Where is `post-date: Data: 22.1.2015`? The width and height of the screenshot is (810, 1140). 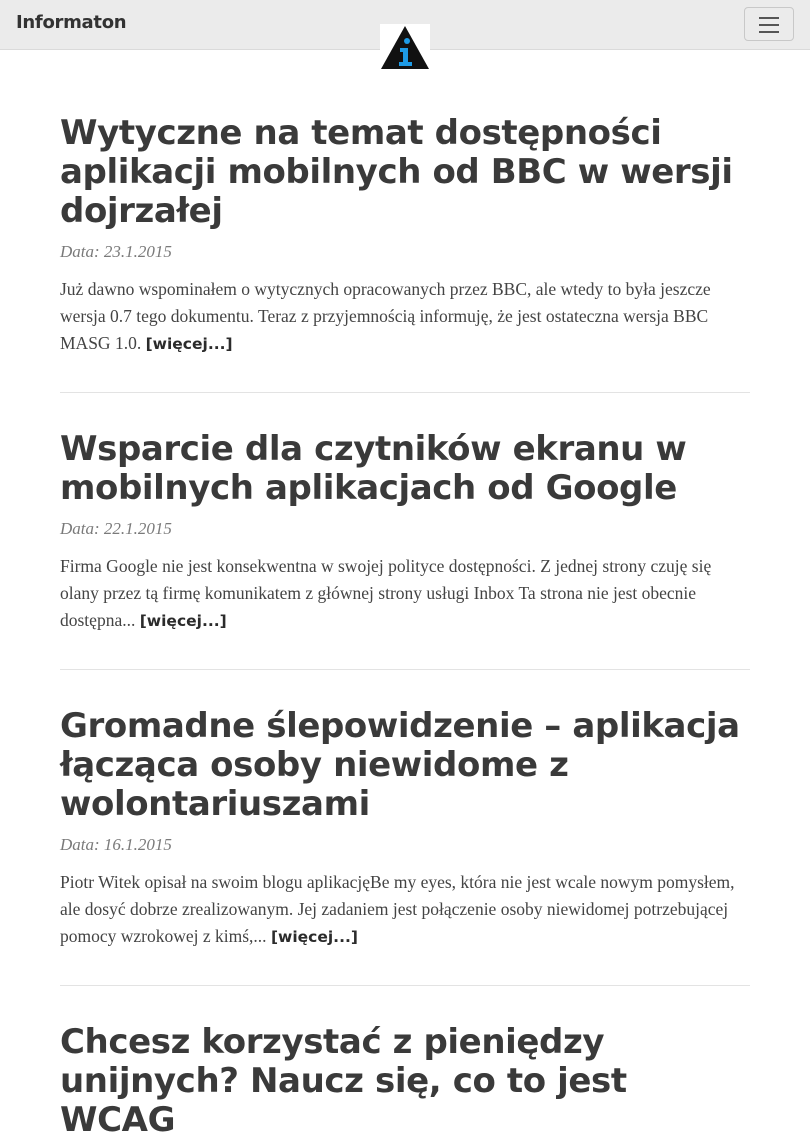 post-date: Data: 22.1.2015 is located at coordinates (116, 528).